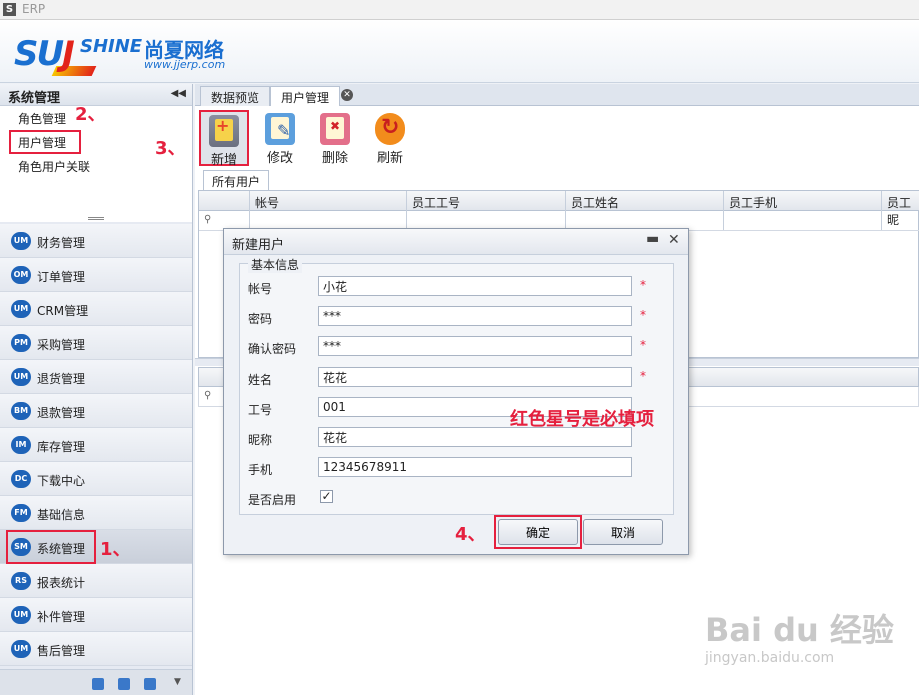 Image resolution: width=919 pixels, height=695 pixels. Describe the element at coordinates (96, 547) in the screenshot. I see `nav-item-system-management: SM 系统管理` at that location.